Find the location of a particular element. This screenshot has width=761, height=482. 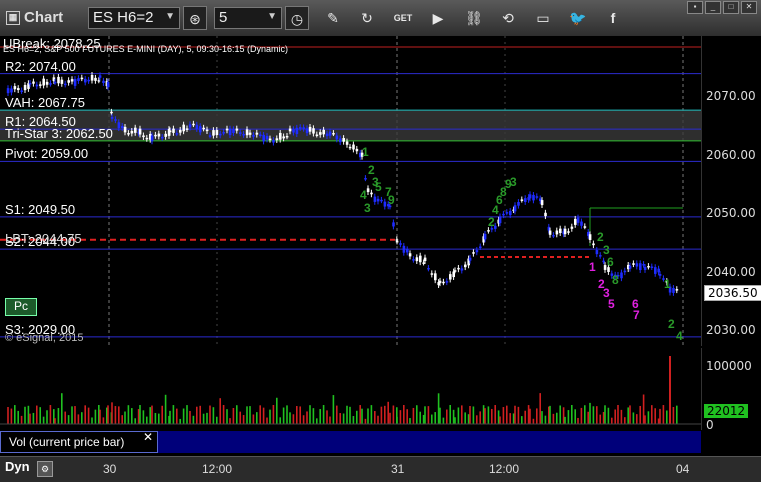

play-icon: ▶ is located at coordinates (438, 18).